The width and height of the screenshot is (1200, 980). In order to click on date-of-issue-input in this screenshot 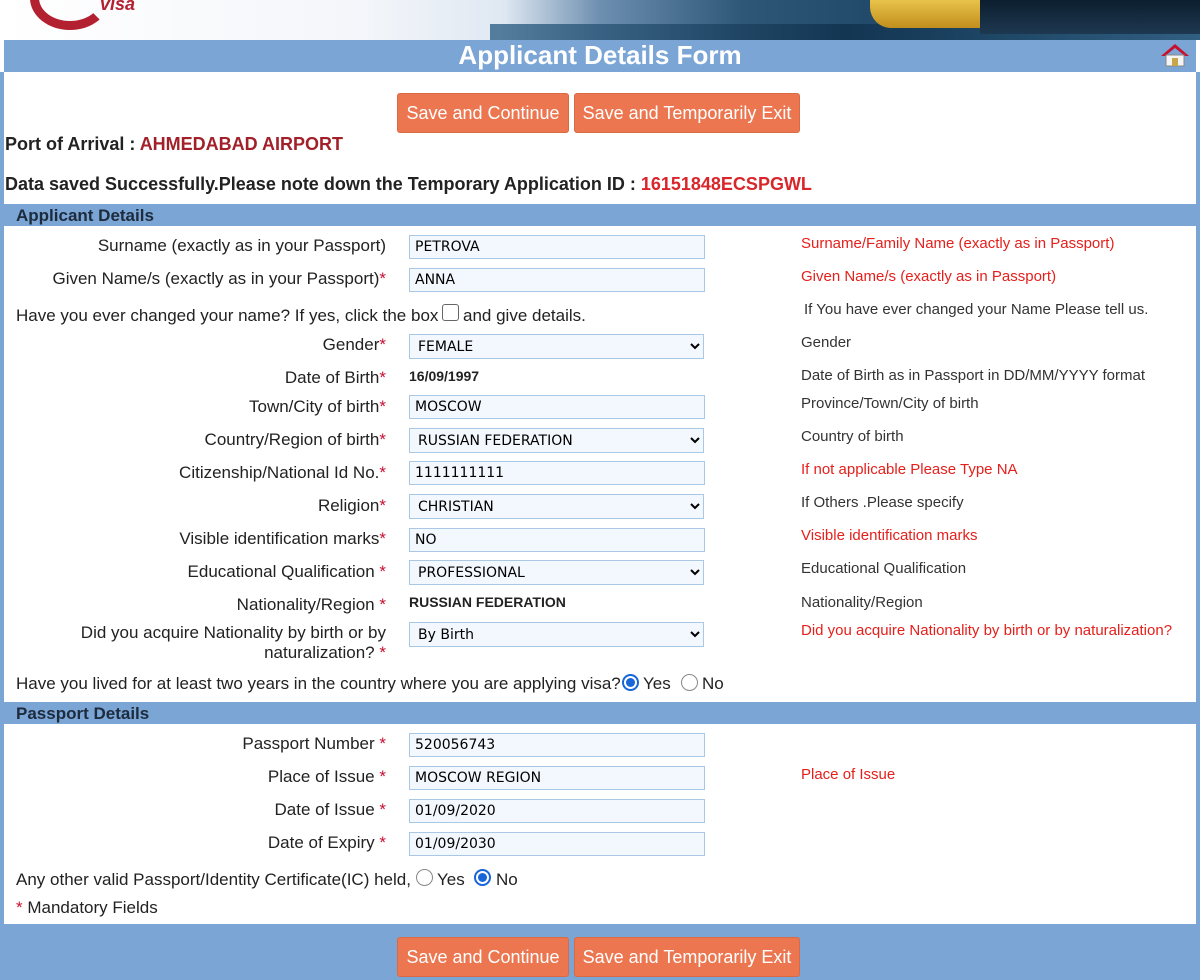, I will do `click(557, 811)`.